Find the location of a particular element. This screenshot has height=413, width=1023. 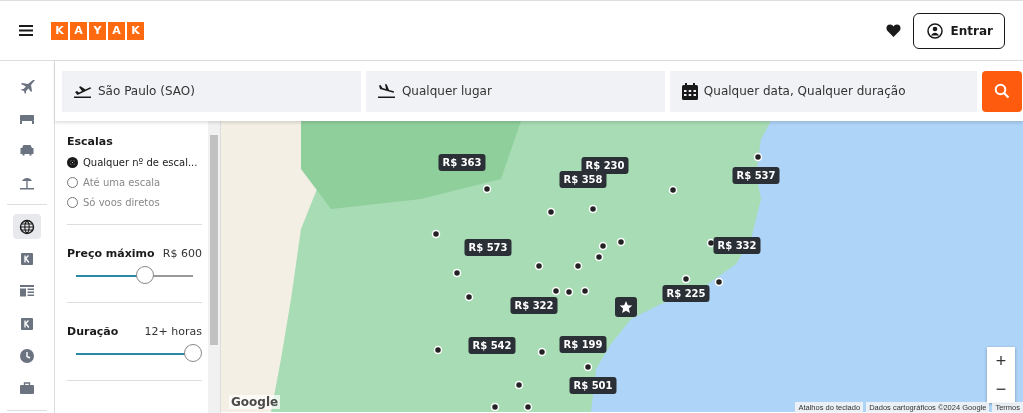

zoom-out-button: − is located at coordinates (1001, 389).